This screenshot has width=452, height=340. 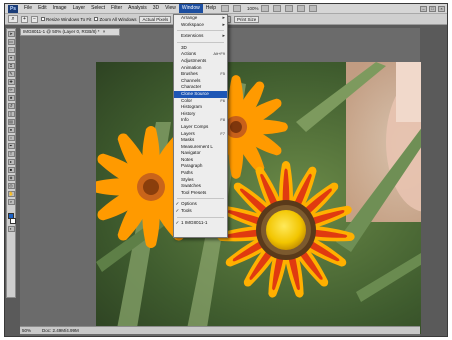 What do you see at coordinates (200, 223) in the screenshot?
I see `window-menu-item-1-img8011-1: 1 IMG8011-1` at bounding box center [200, 223].